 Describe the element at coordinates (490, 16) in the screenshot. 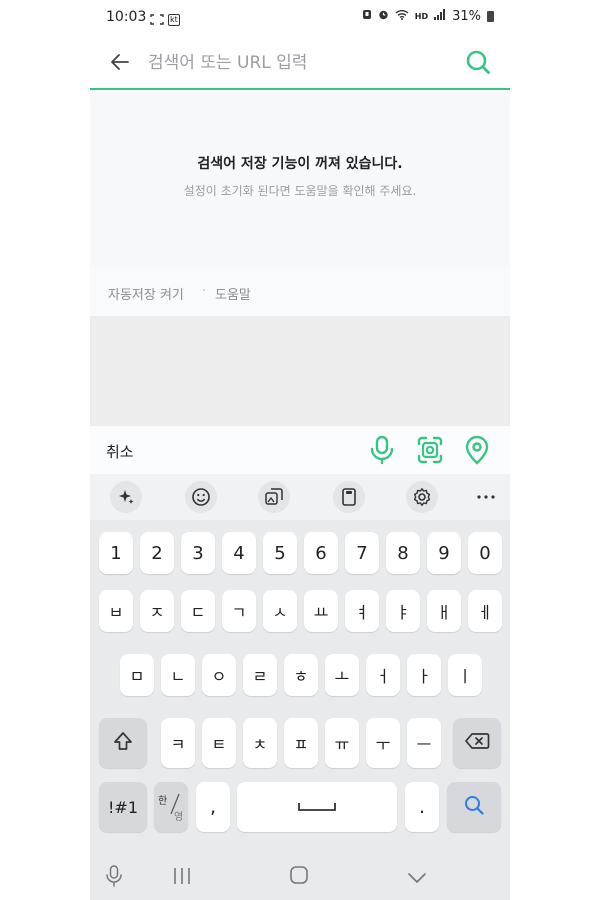

I see `battery-icon` at that location.